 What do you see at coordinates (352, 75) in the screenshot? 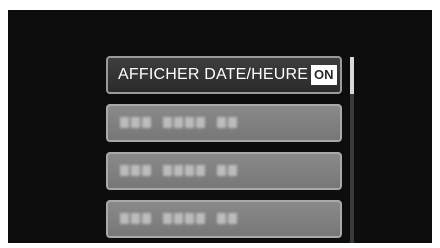
I see `scrollbar-thumb` at bounding box center [352, 75].